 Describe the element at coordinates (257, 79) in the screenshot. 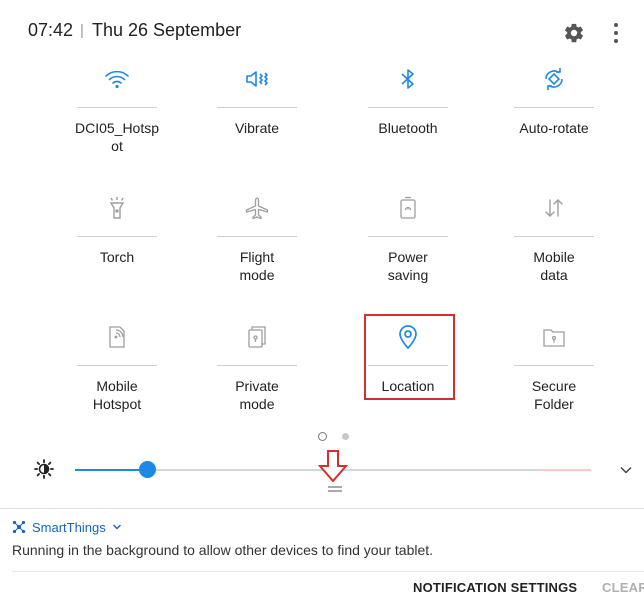

I see `vibrate-icon` at that location.